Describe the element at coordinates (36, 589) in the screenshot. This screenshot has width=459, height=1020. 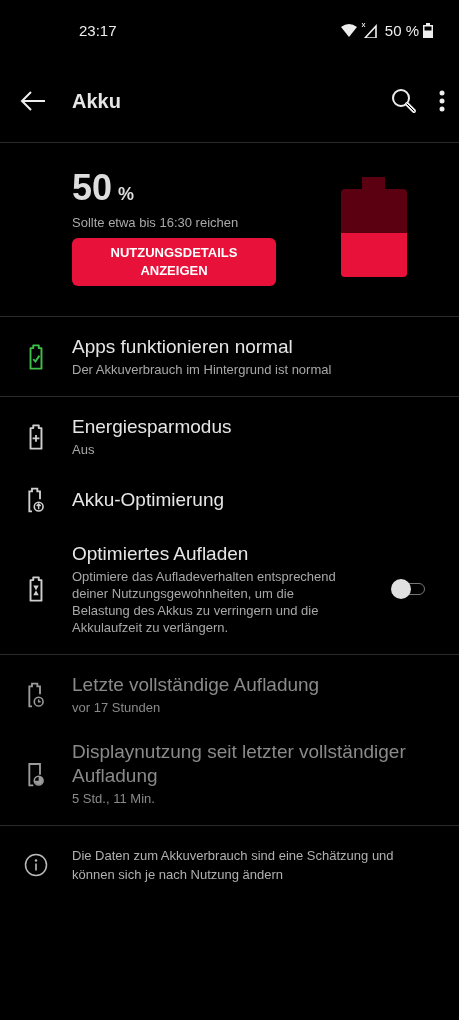
I see `battery-hourglass-icon` at that location.